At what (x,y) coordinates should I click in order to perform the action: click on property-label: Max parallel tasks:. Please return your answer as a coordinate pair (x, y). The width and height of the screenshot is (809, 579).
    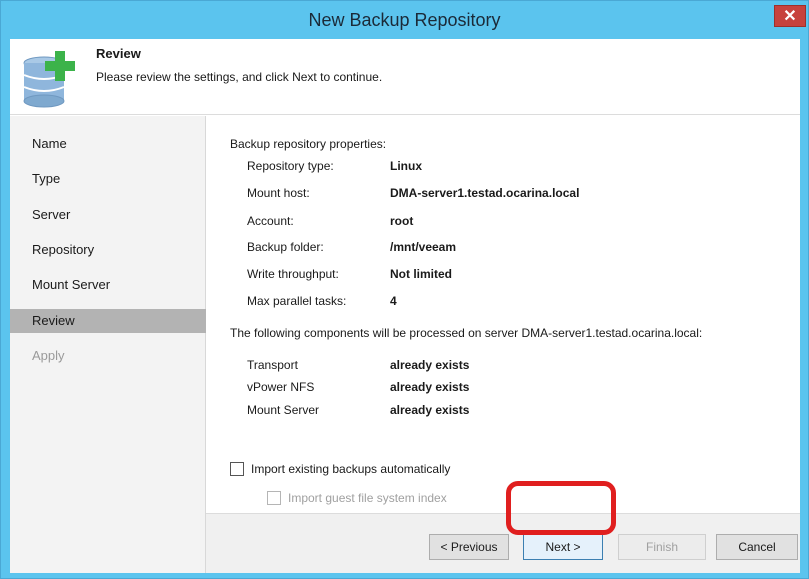
    Looking at the image, I should click on (297, 301).